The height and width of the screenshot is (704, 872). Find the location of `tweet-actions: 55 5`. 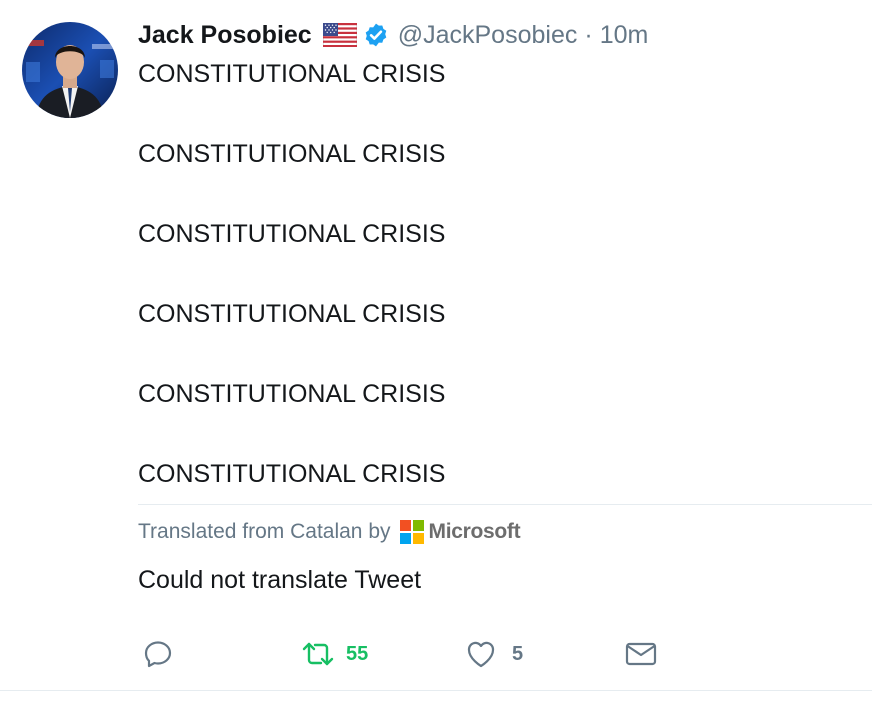

tweet-actions: 55 5 is located at coordinates (488, 654).